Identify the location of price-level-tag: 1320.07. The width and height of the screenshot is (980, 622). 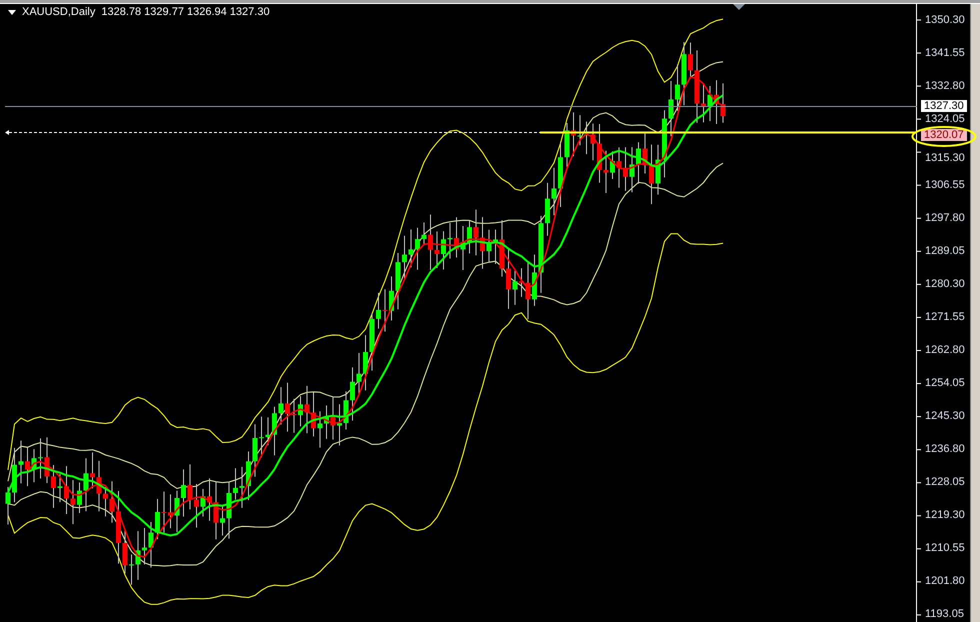
(944, 135).